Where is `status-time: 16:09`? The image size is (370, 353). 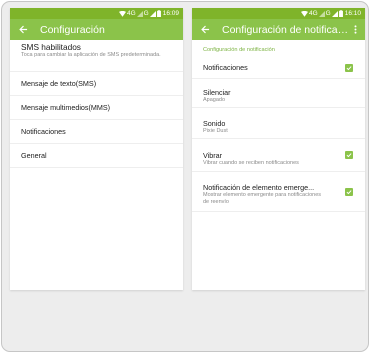 status-time: 16:09 is located at coordinates (170, 13).